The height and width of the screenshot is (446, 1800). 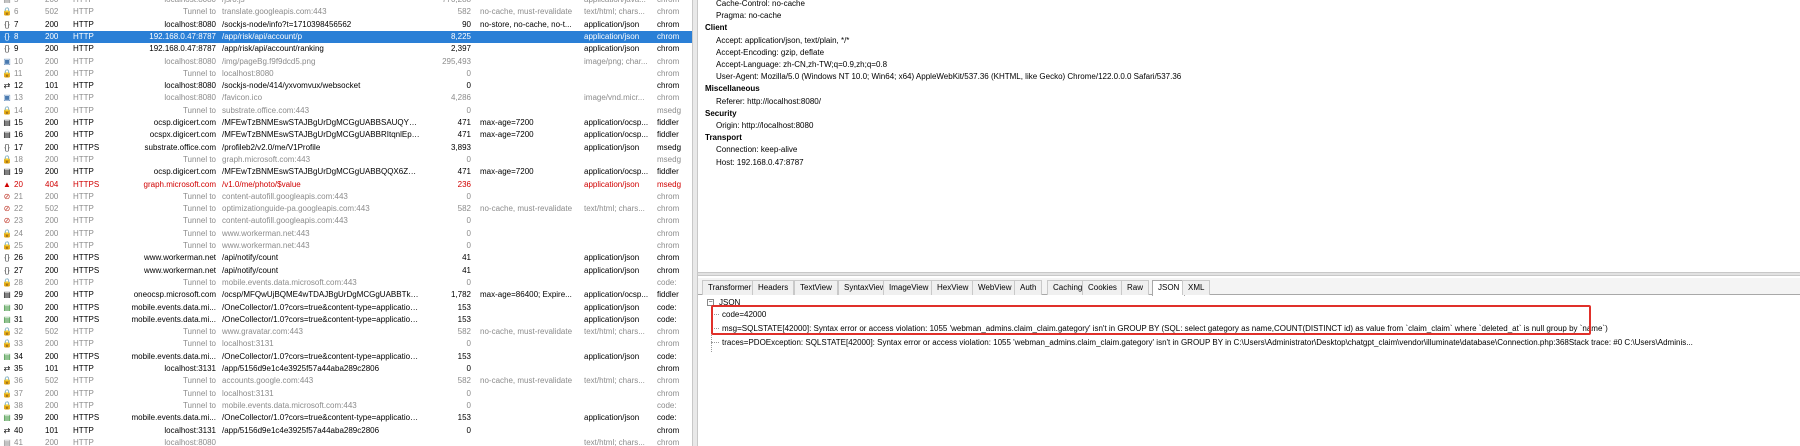 I want to click on tab-webview: WebView, so click(x=995, y=287).